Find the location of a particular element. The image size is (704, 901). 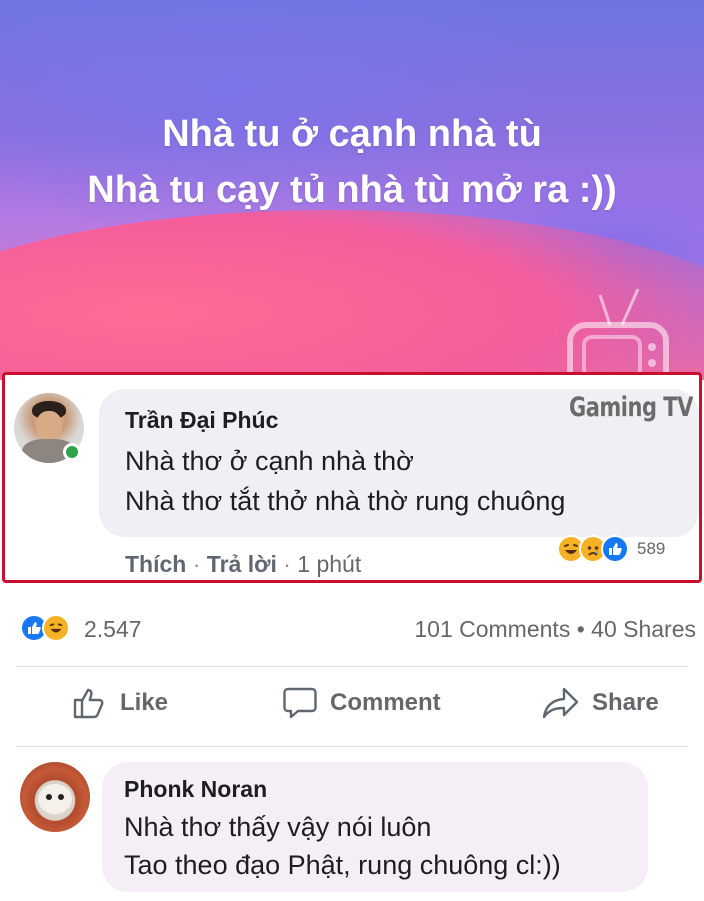

avatar is located at coordinates (55, 797).